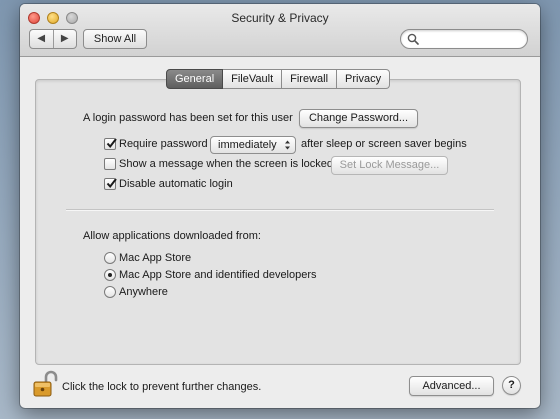 This screenshot has width=560, height=419. I want to click on radio-identified-developers, so click(110, 275).